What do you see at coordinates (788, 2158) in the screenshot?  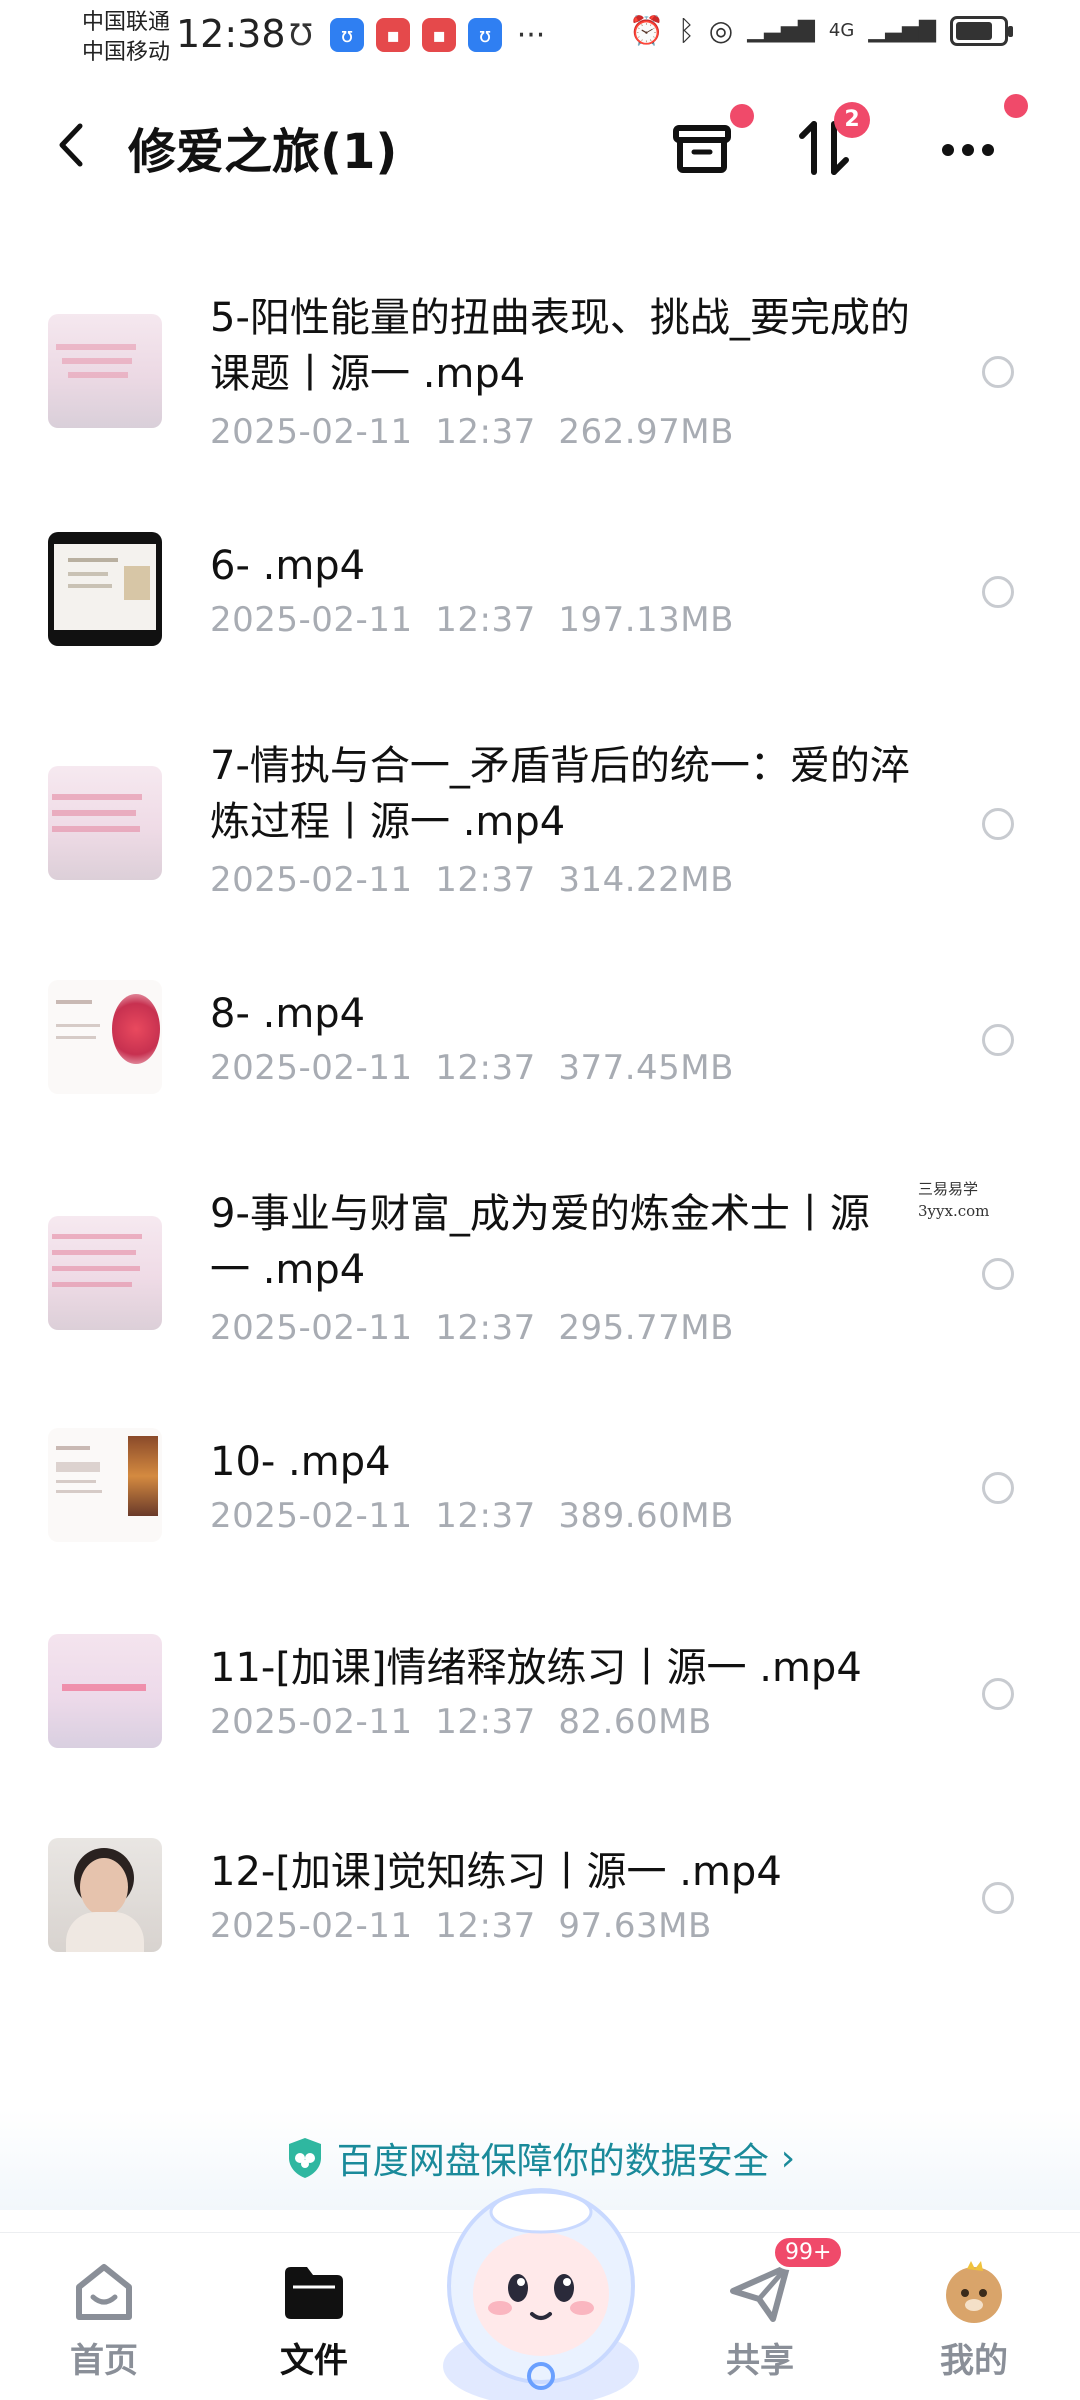 I see `chevron-right-icon: ›` at bounding box center [788, 2158].